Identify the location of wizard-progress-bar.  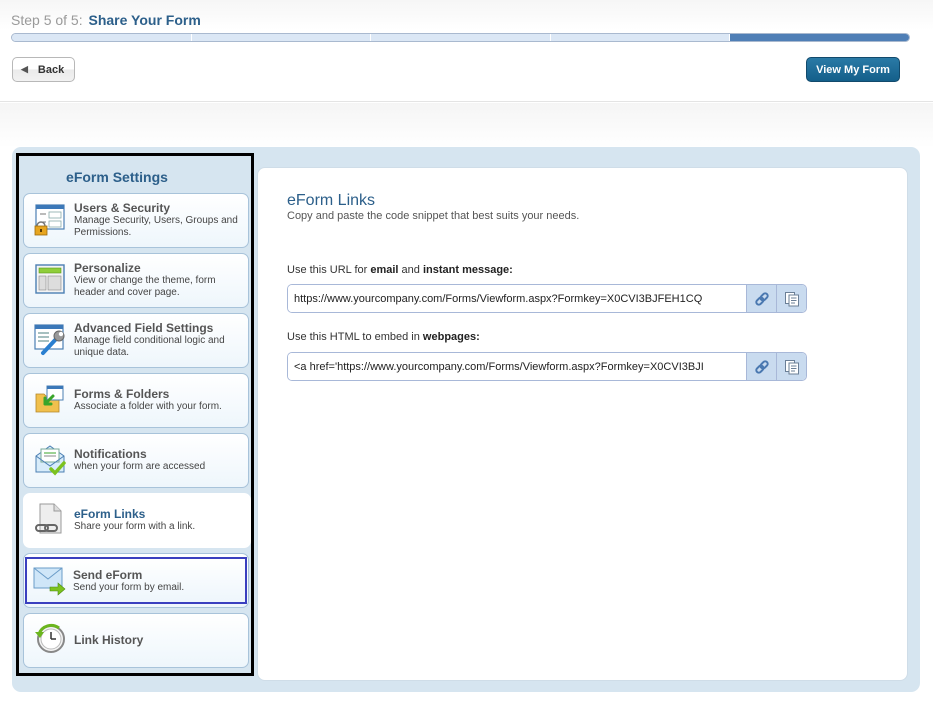
(460, 37).